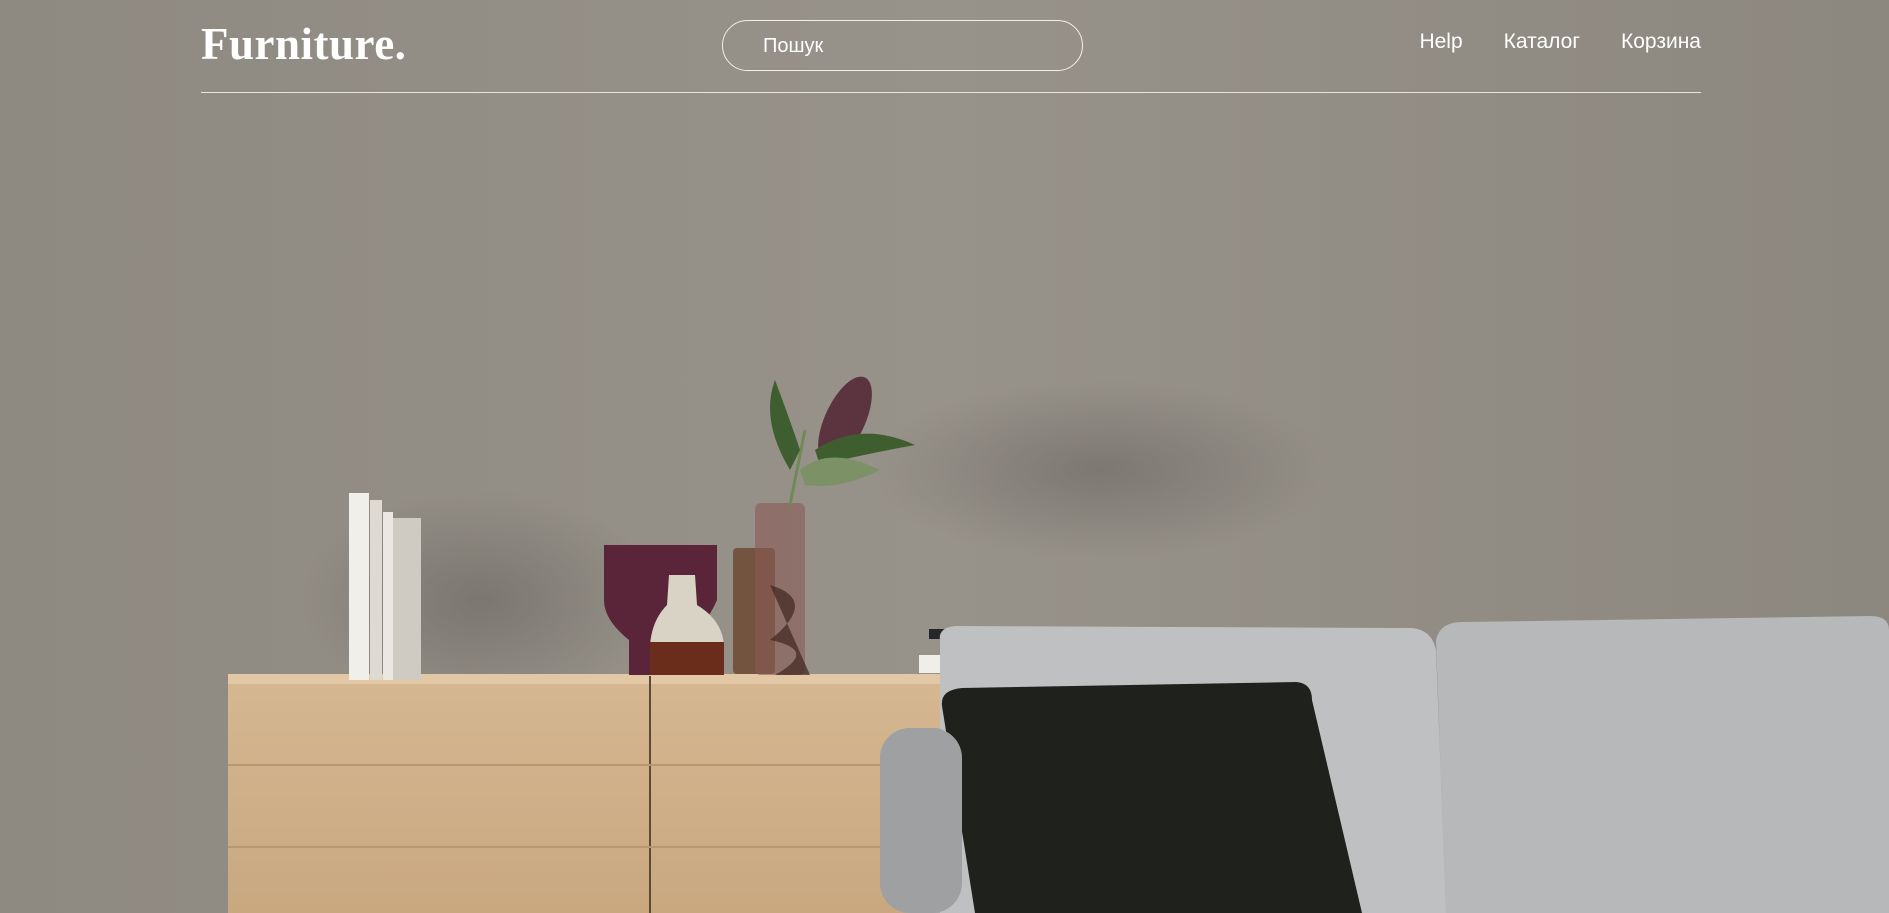 This screenshot has height=913, width=1889. What do you see at coordinates (951, 92) in the screenshot?
I see `header-divider` at bounding box center [951, 92].